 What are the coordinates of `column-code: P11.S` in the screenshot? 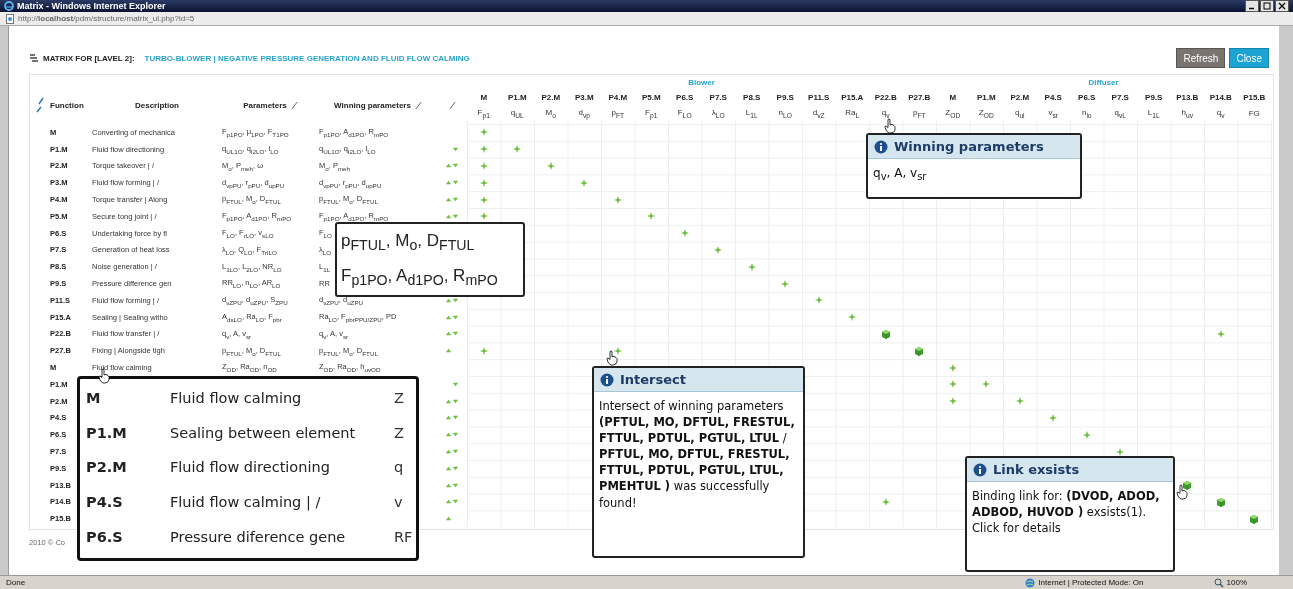 It's located at (819, 97).